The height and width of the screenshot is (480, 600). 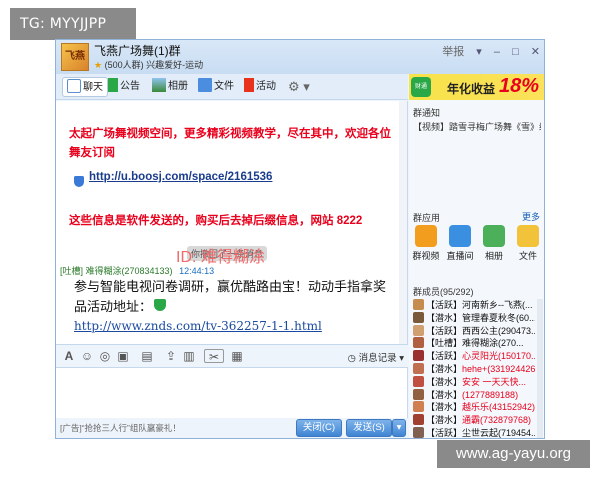 I want to click on security-shield-icon, so click(x=79, y=181).